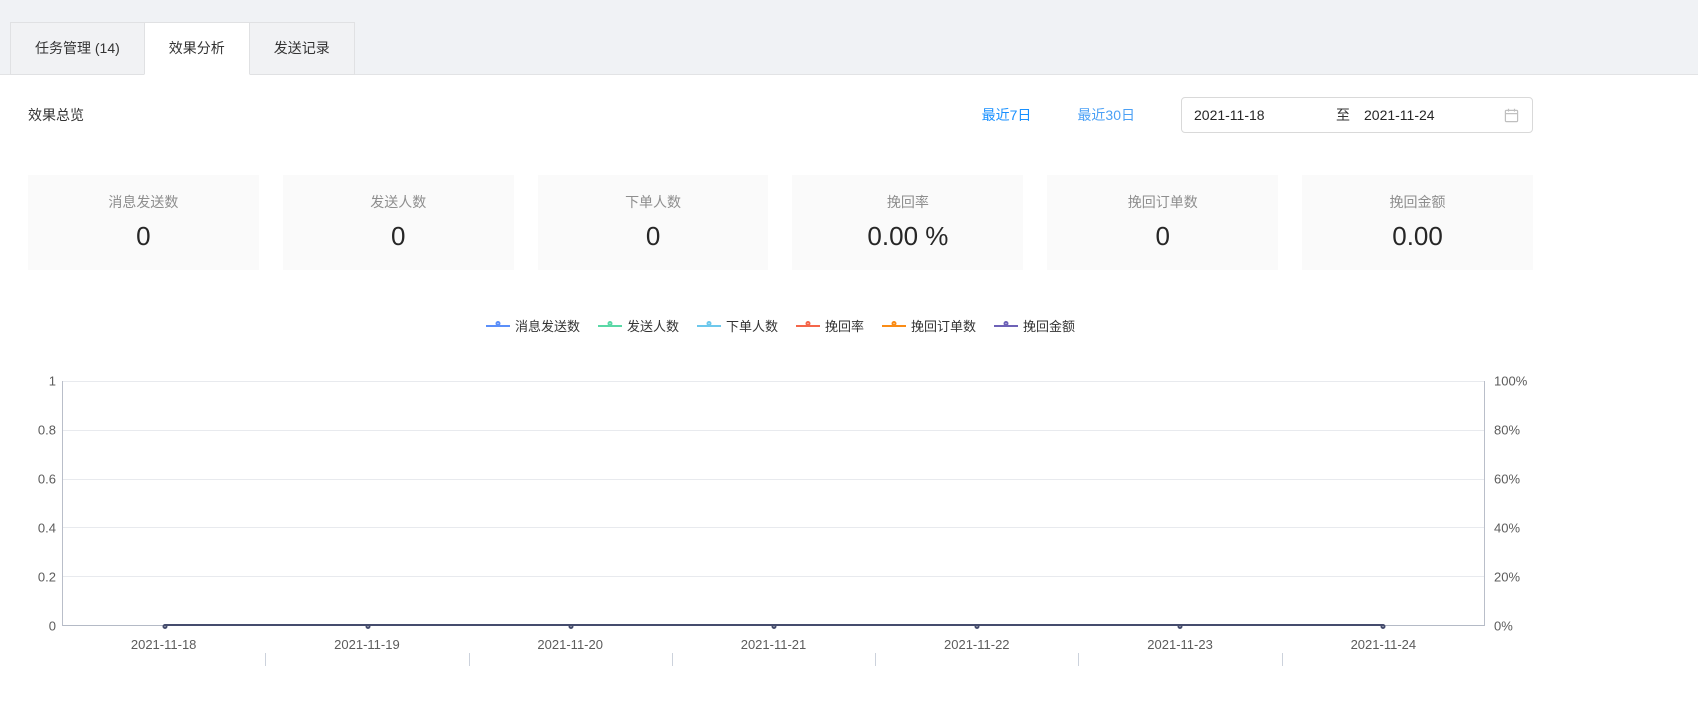 Image resolution: width=1698 pixels, height=725 pixels. I want to click on x-axis-label: 2021-11-22, so click(977, 644).